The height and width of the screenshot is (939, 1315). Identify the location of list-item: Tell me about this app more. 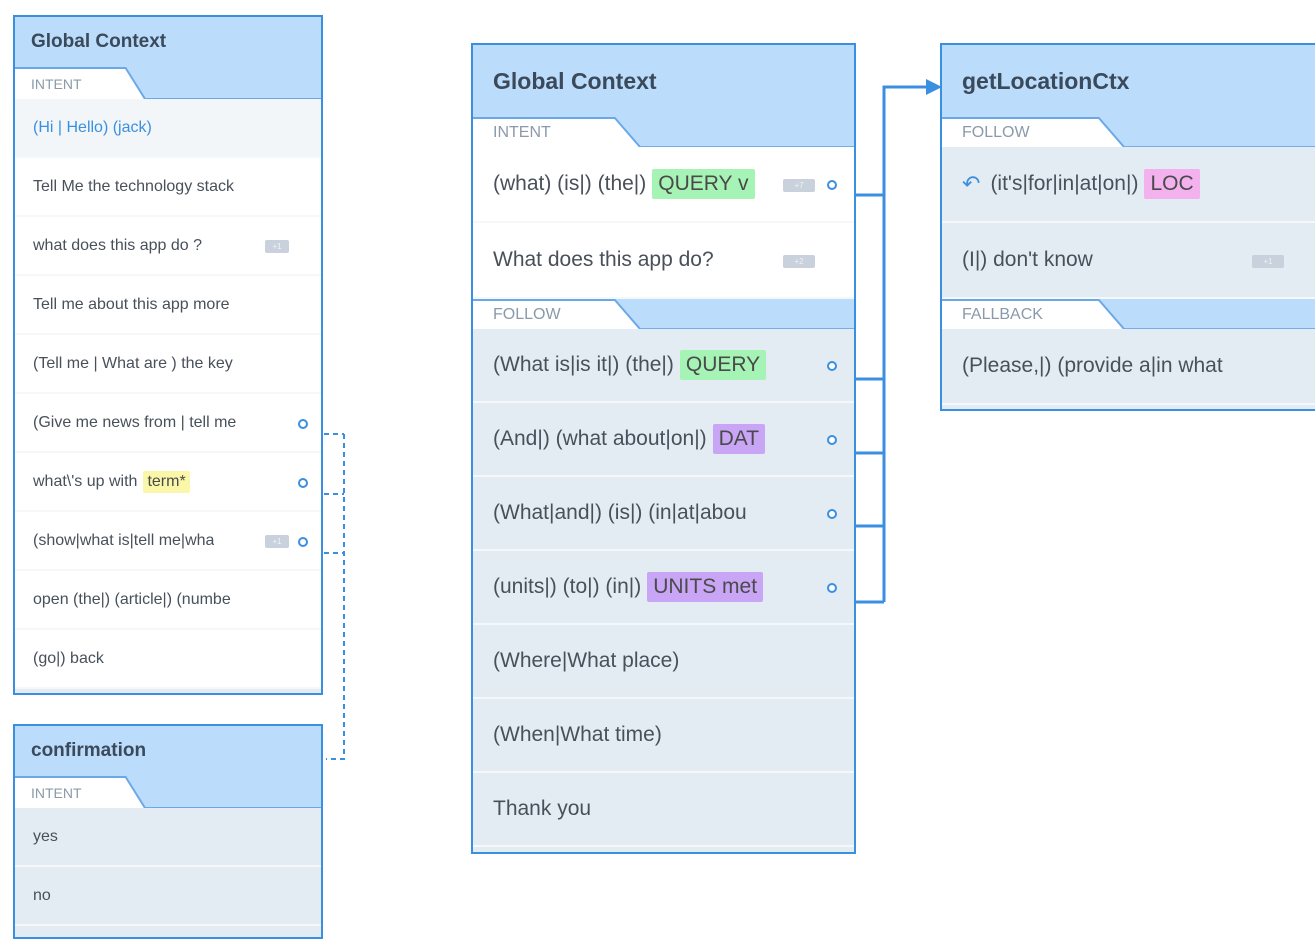
(168, 305).